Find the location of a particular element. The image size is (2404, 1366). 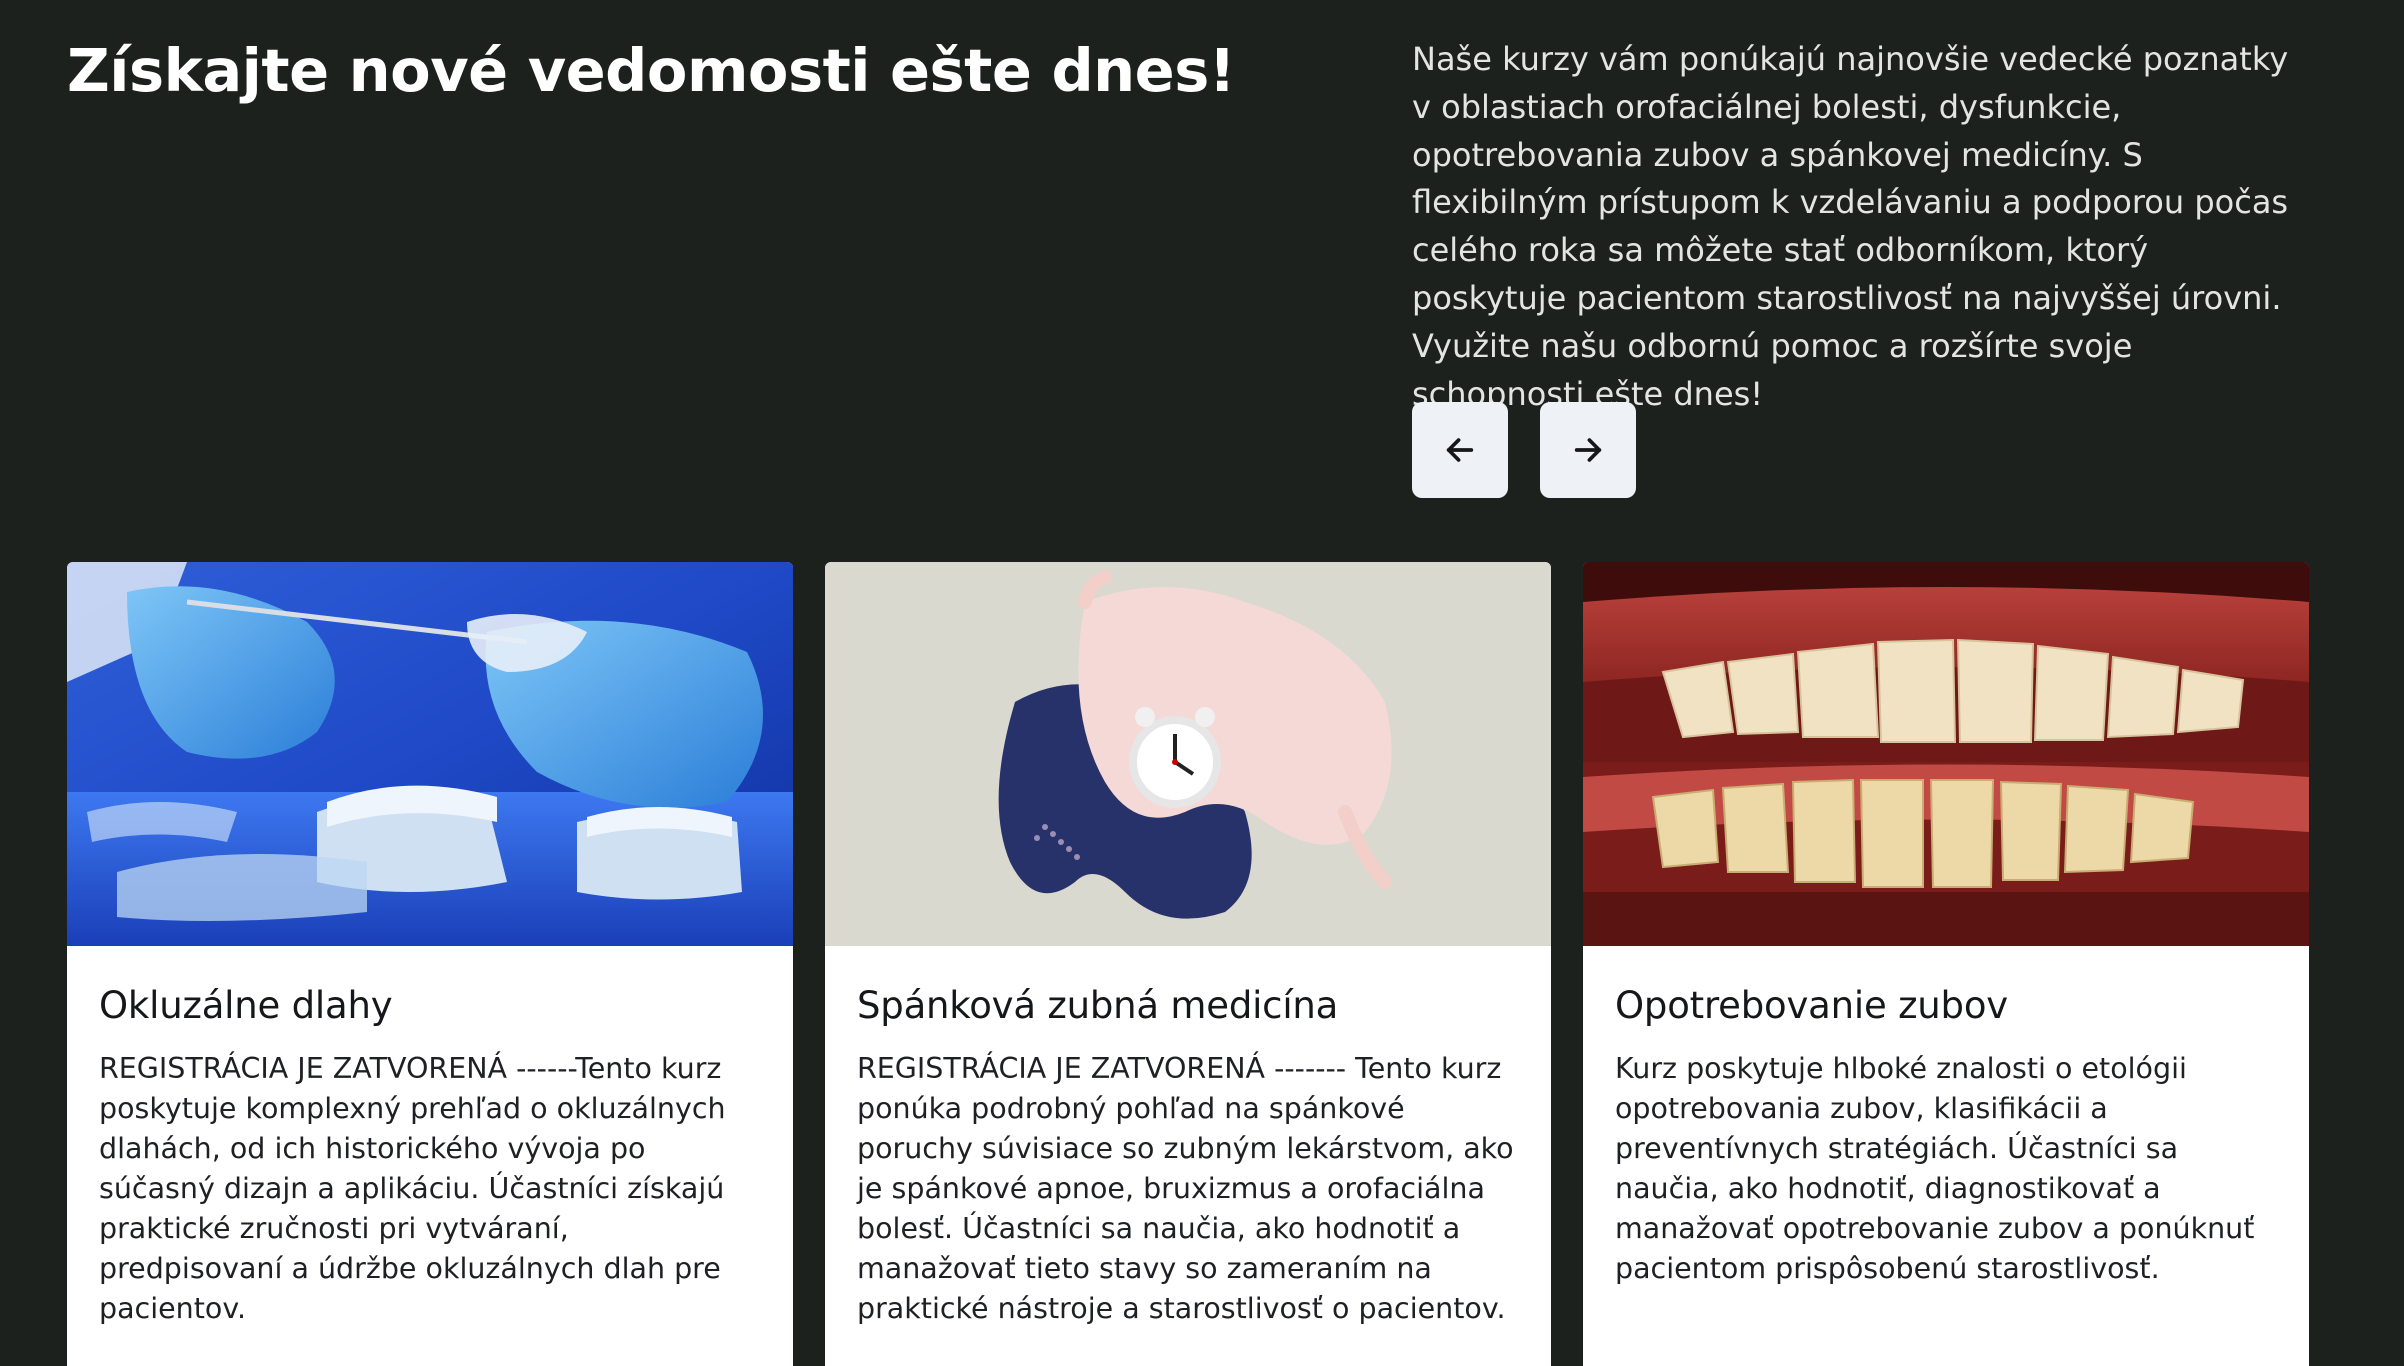

course-image-dental-splints is located at coordinates (430, 754).